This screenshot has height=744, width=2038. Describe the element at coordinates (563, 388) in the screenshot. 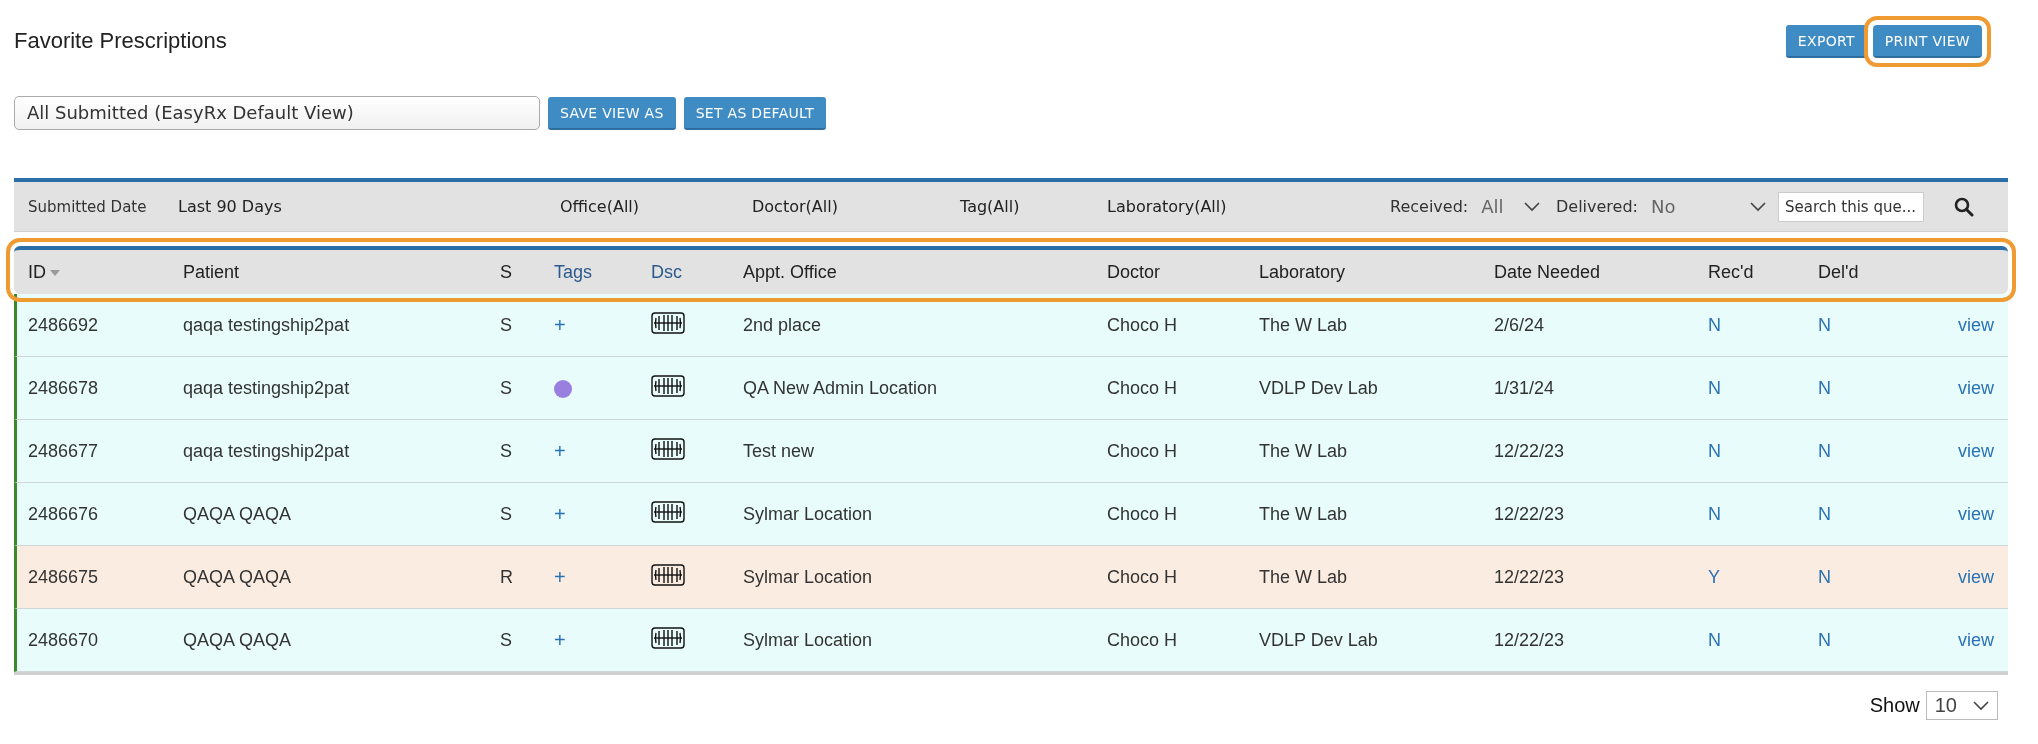

I see `tag-dot` at that location.